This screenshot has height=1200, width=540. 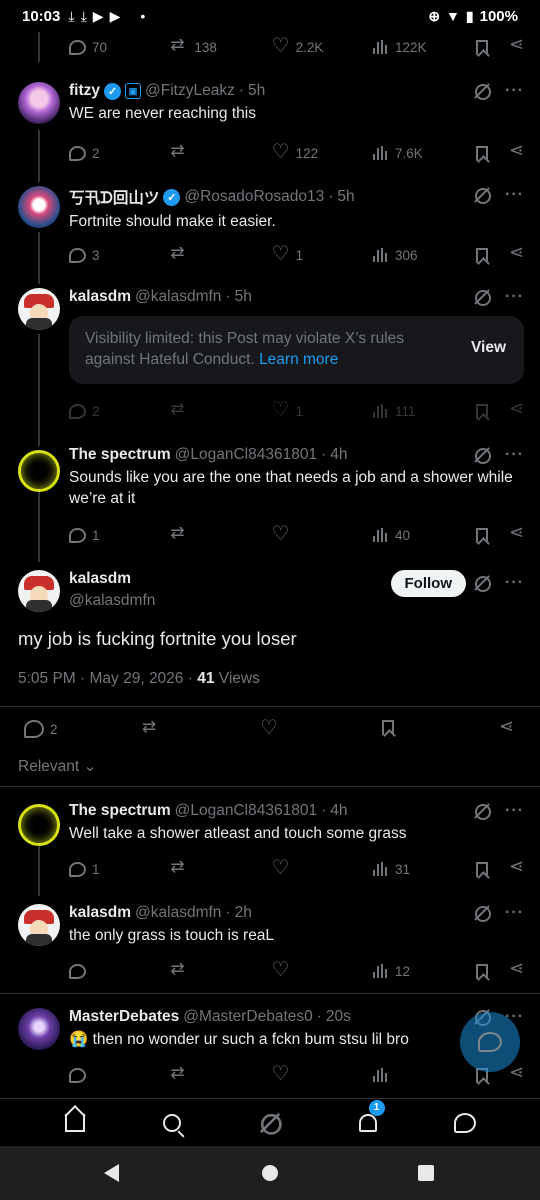 What do you see at coordinates (119, 47) in the screenshot?
I see `reply-button: 70` at bounding box center [119, 47].